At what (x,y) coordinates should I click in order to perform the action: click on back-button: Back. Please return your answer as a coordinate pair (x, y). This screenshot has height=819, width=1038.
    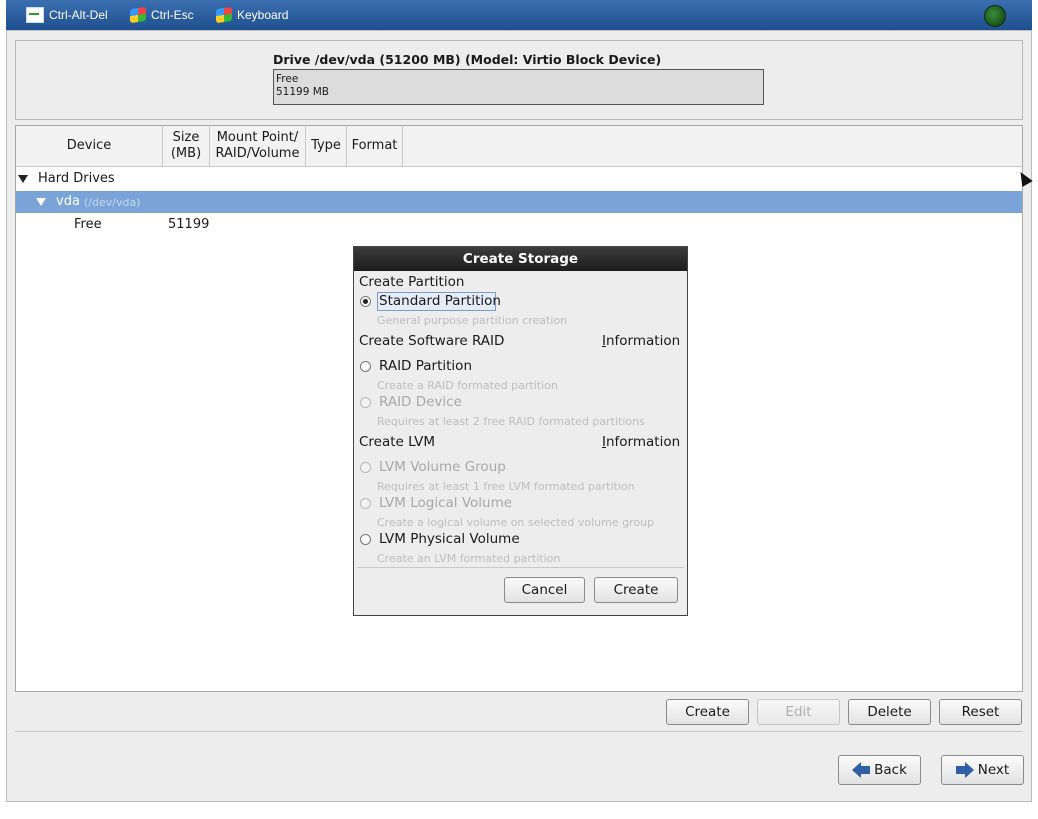
    Looking at the image, I should click on (879, 770).